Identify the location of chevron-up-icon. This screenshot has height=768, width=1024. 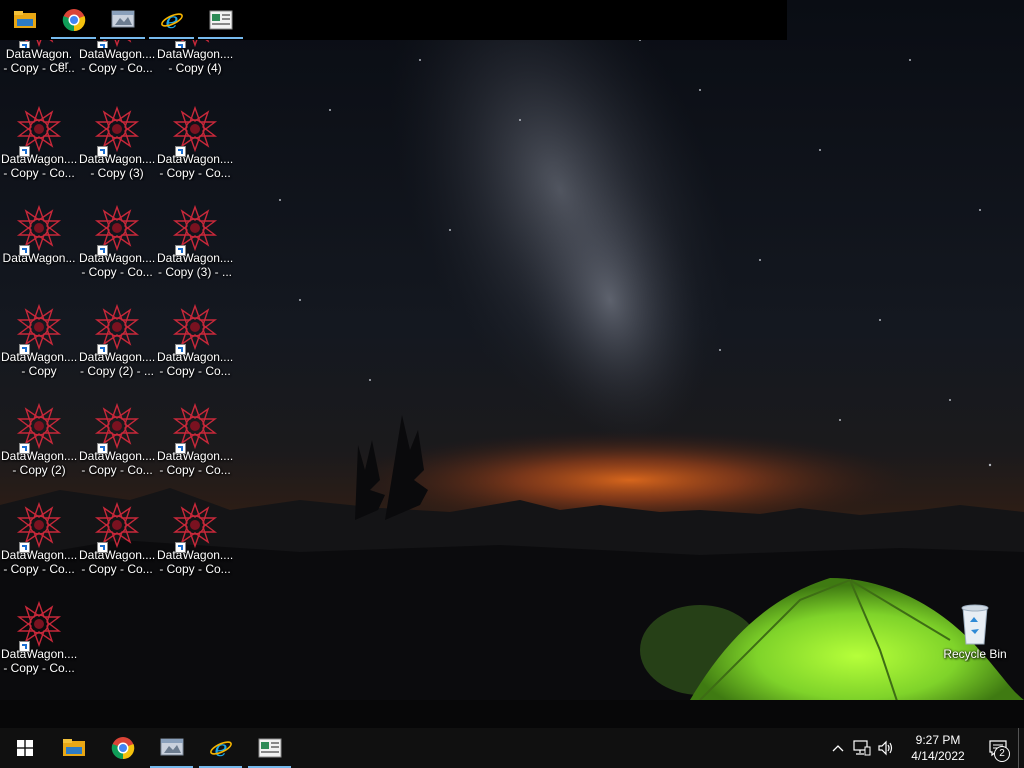
(838, 748).